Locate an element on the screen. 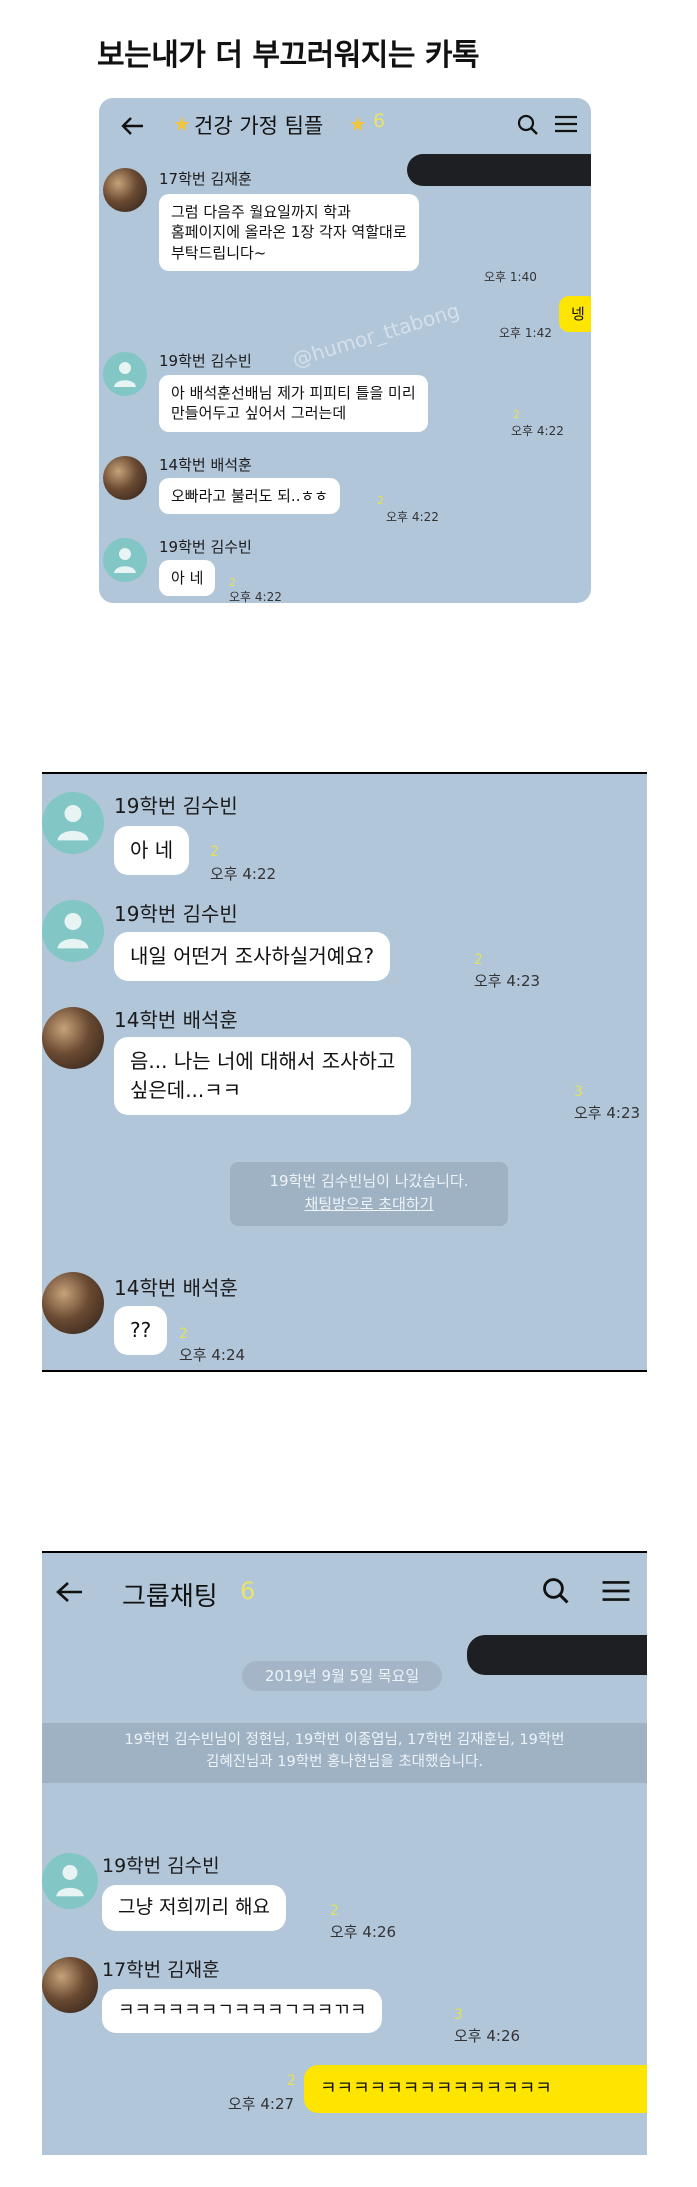 The height and width of the screenshot is (2187, 697). my-message-bubble: 넹 is located at coordinates (575, 314).